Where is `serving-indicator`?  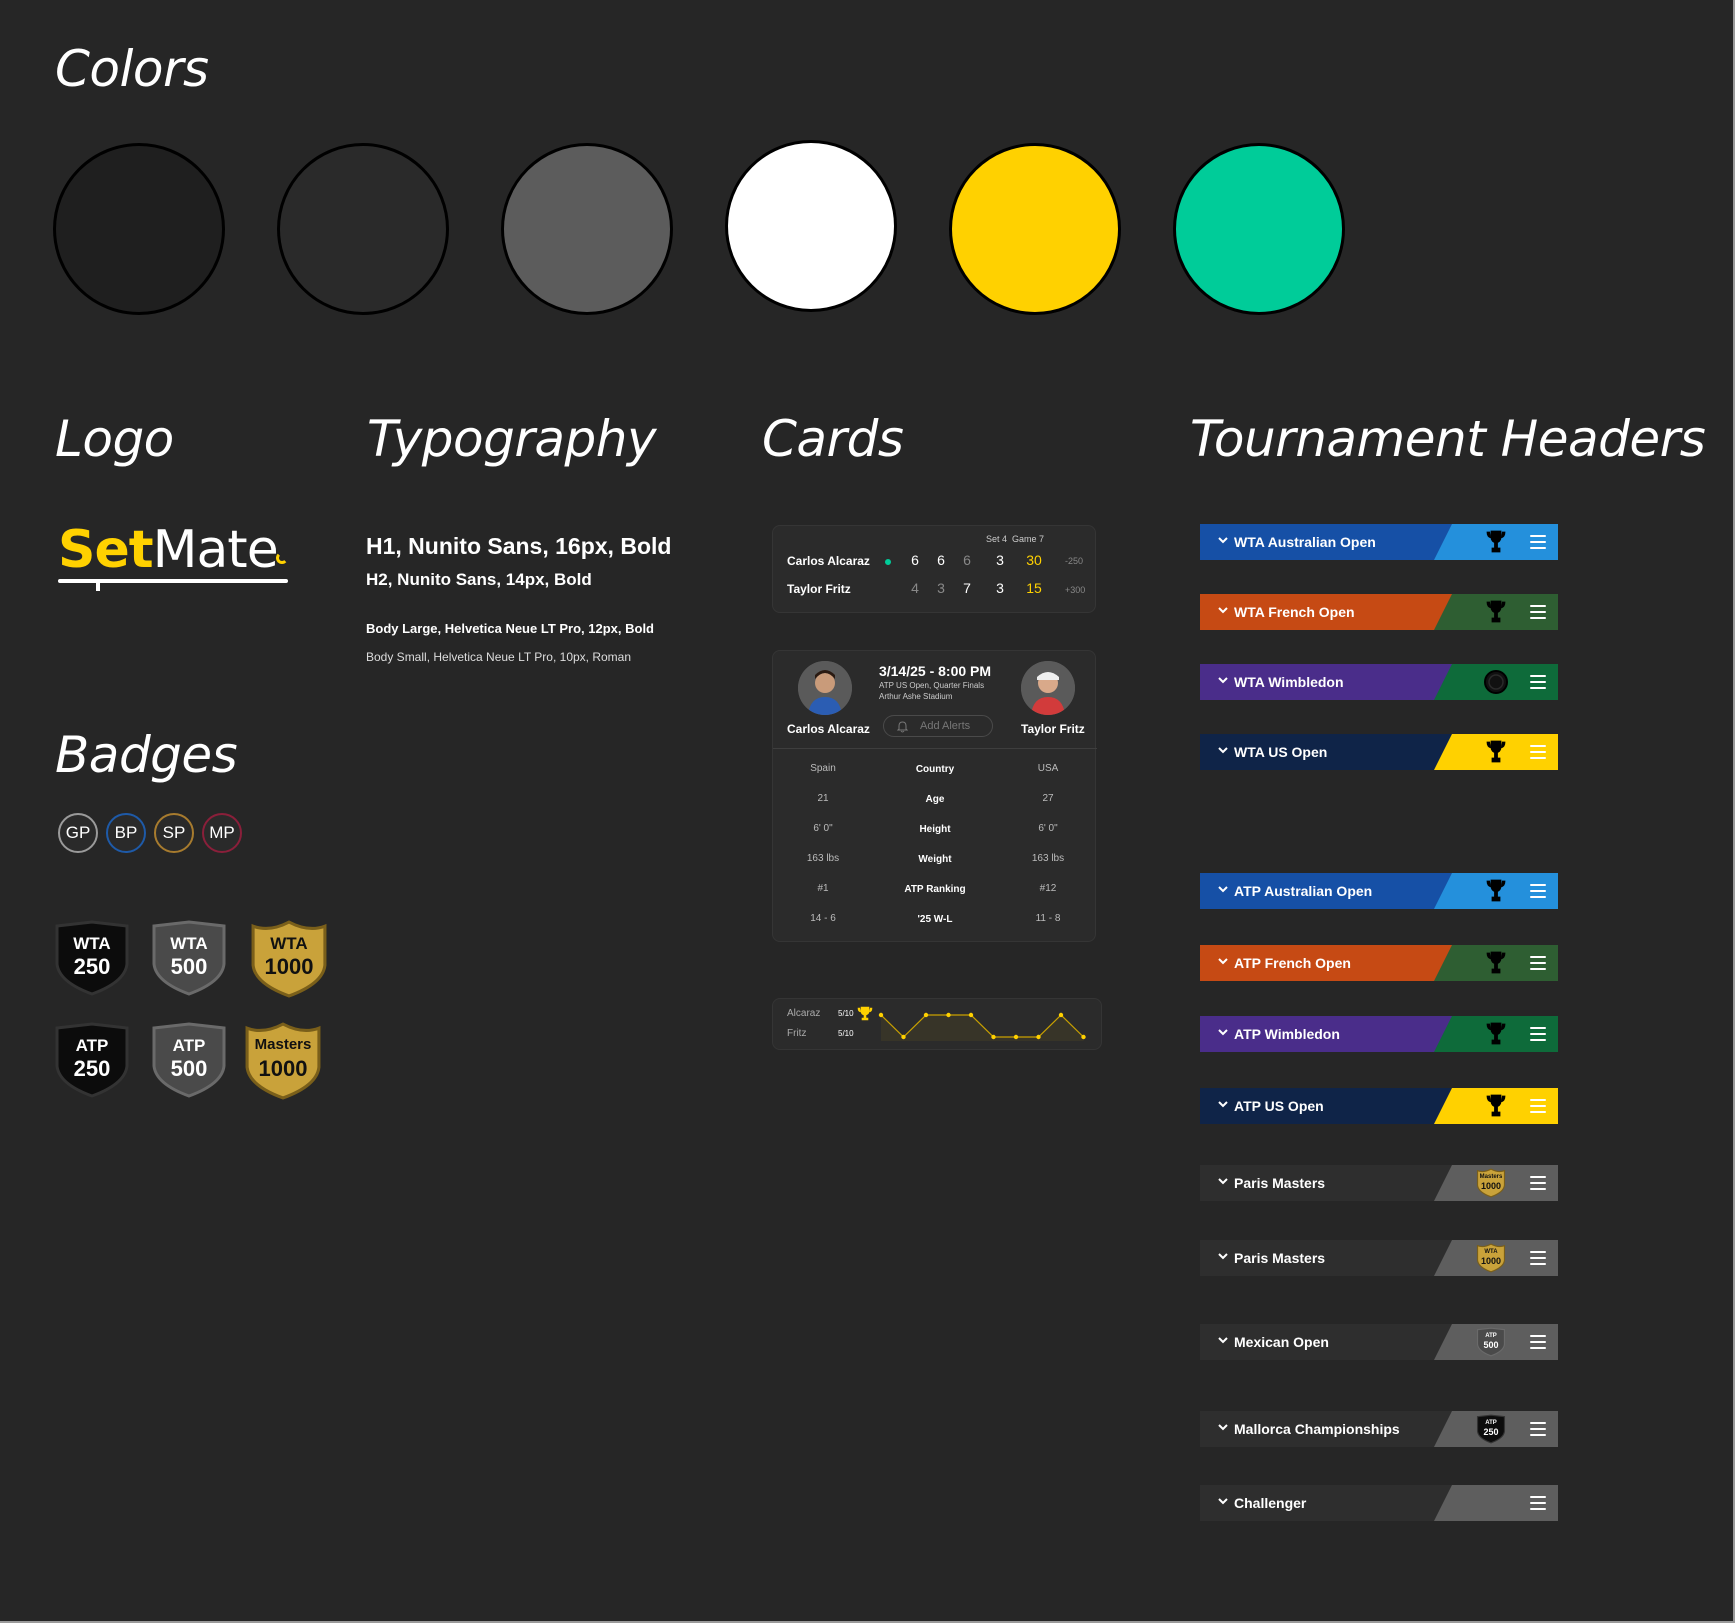 serving-indicator is located at coordinates (888, 562).